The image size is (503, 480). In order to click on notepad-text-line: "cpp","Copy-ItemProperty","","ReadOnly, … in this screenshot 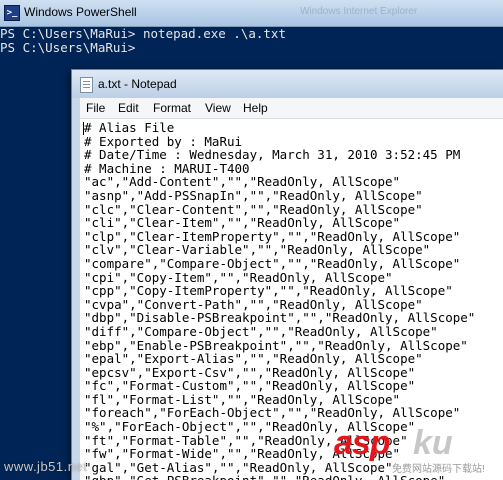, I will do `click(268, 291)`.